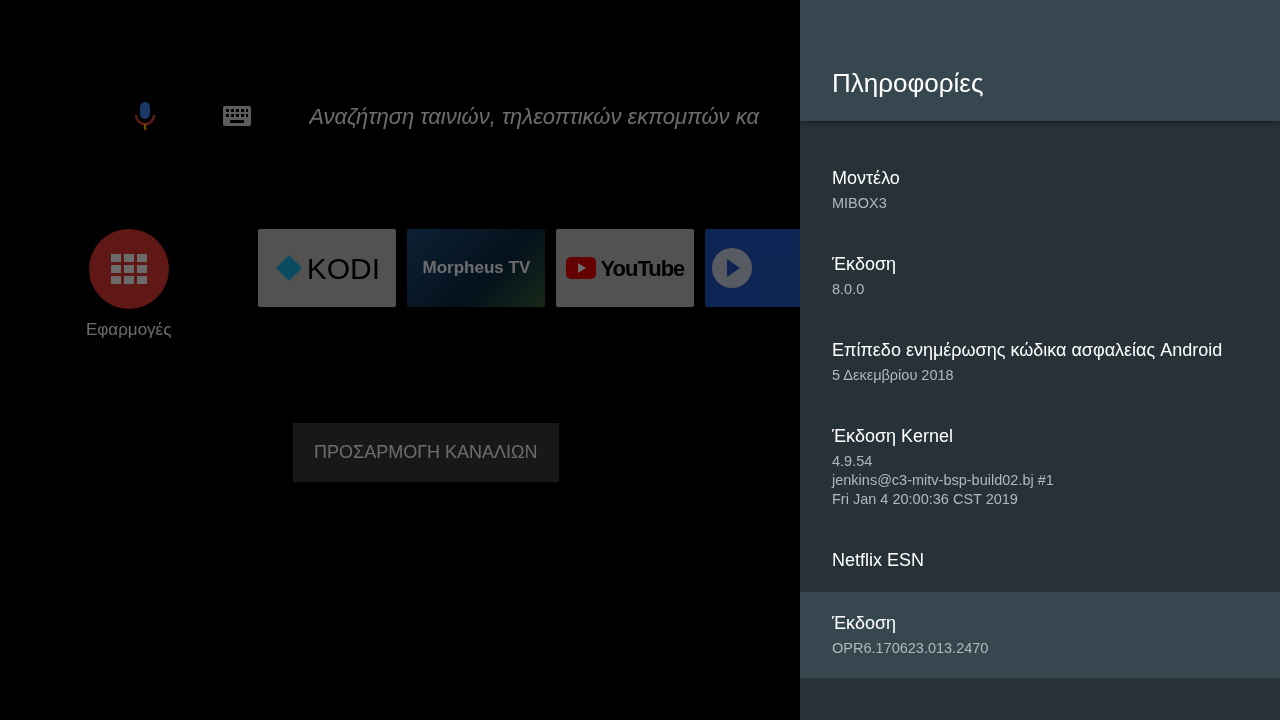  I want to click on item-title: Μοντέλο, so click(866, 178).